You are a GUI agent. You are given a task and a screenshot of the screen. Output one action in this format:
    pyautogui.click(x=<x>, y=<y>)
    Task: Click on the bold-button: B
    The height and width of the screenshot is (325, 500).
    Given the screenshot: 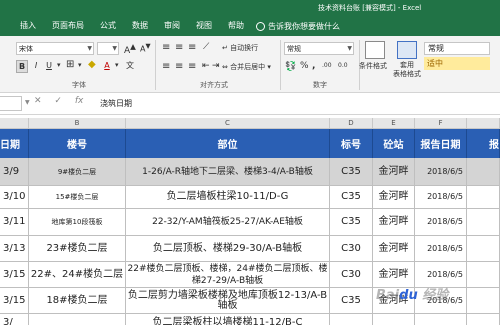 What is the action you would take?
    pyautogui.click(x=22, y=66)
    